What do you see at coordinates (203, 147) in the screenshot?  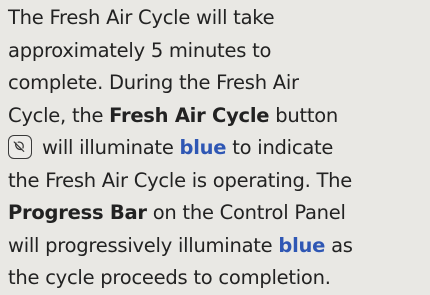 I see `blue-highlight: blue` at bounding box center [203, 147].